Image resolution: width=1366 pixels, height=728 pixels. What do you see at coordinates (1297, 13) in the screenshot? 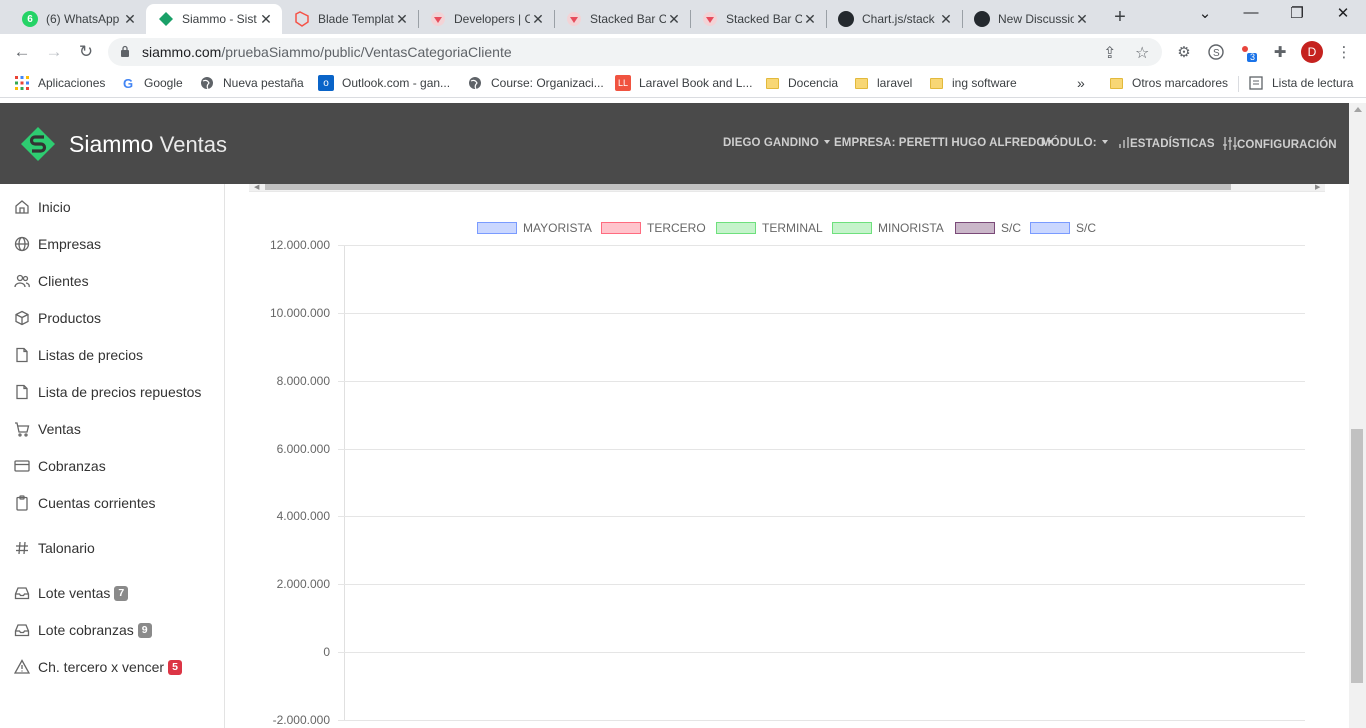
I see `maximize-icon: ❐` at bounding box center [1297, 13].